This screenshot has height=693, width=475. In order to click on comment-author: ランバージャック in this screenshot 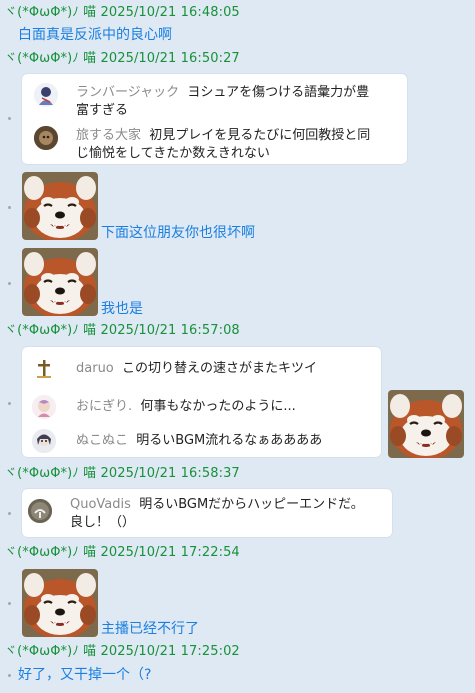, I will do `click(128, 92)`.